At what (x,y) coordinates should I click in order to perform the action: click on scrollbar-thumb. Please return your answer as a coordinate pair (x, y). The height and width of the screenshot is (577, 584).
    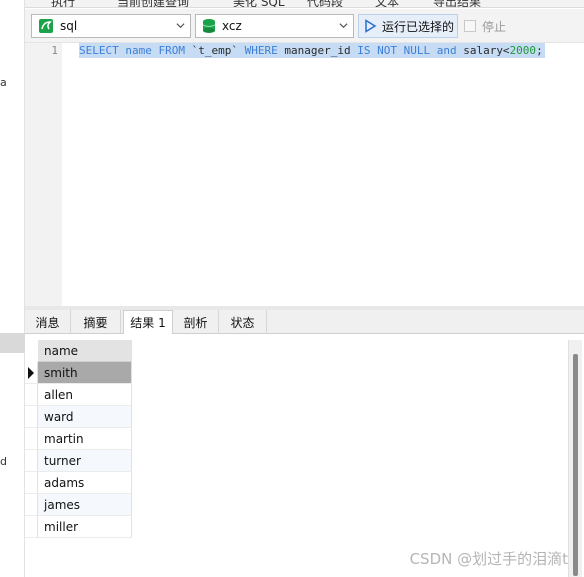
    Looking at the image, I should click on (575, 465).